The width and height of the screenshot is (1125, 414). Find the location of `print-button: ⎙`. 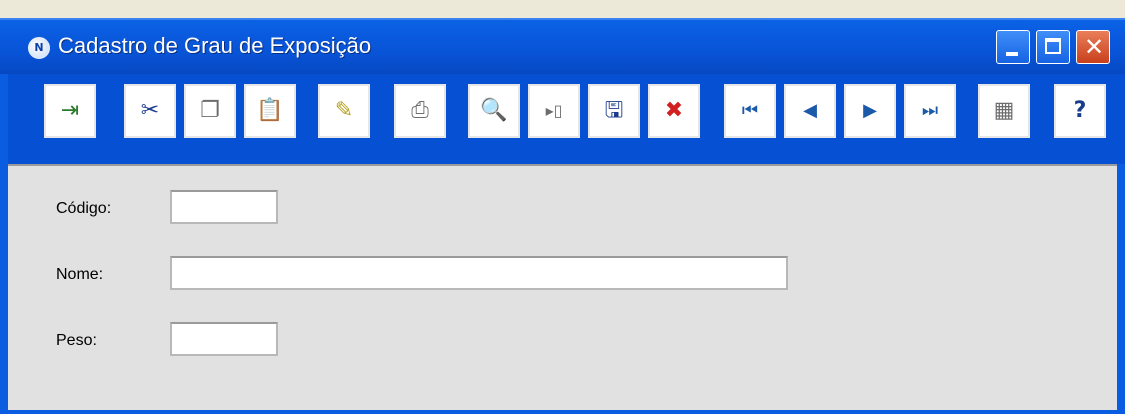

print-button: ⎙ is located at coordinates (420, 111).